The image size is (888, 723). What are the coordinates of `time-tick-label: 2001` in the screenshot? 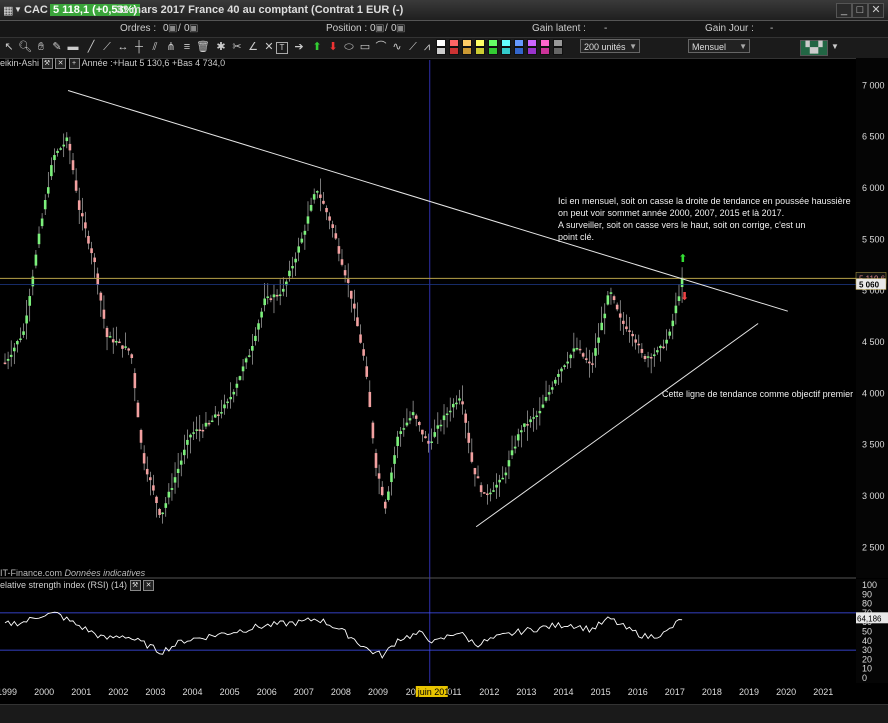 It's located at (81, 692).